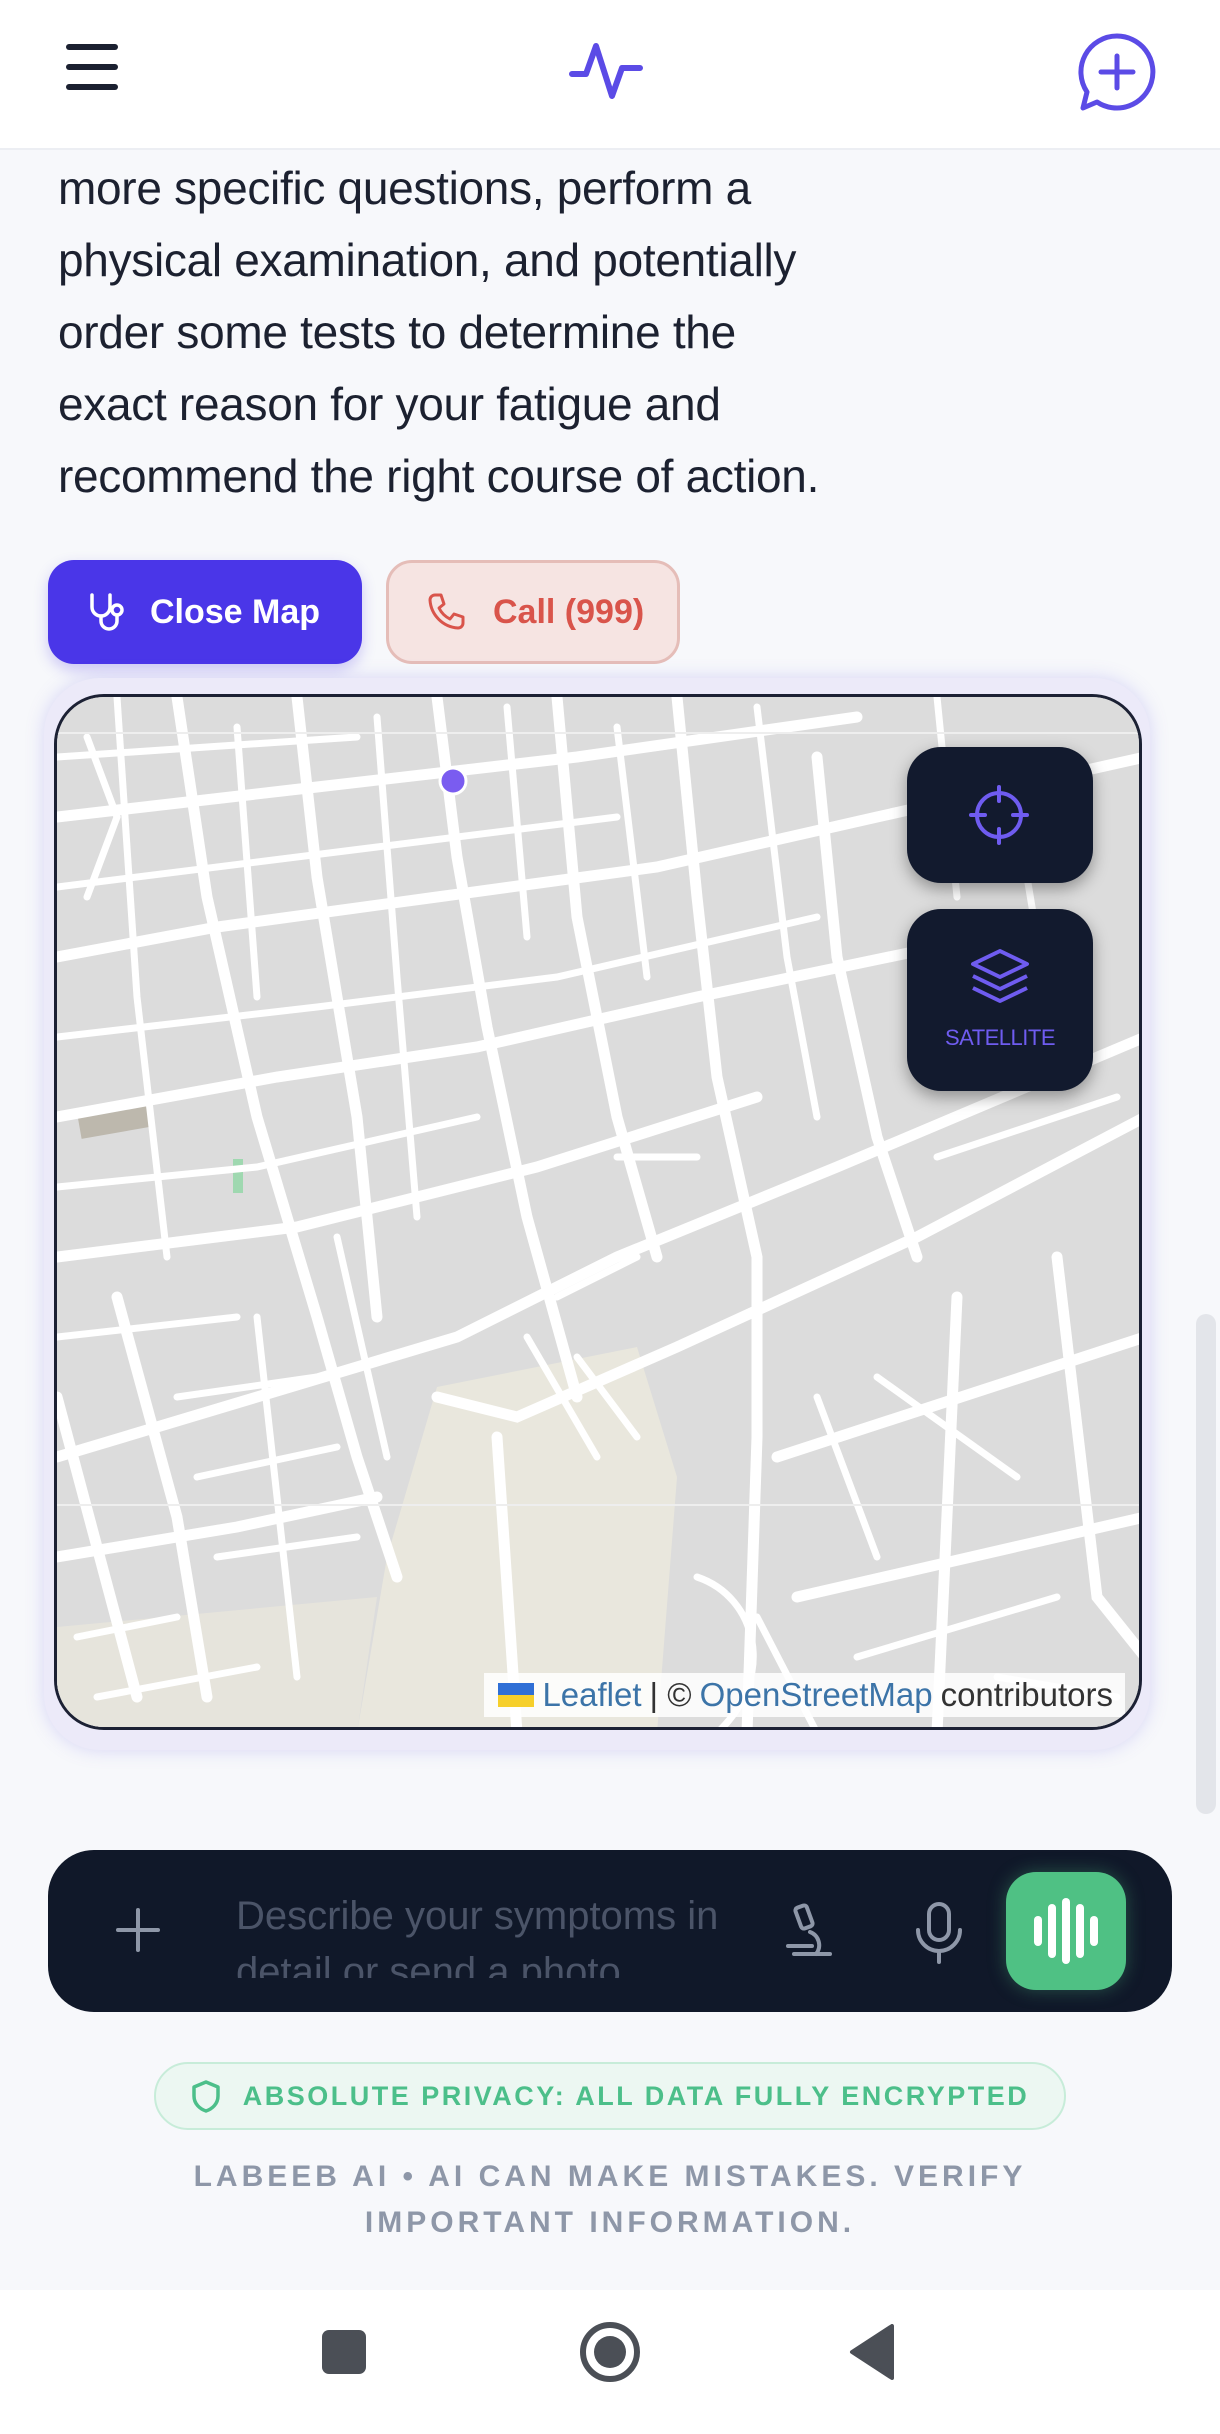 The image size is (1220, 2434). I want to click on layers-icon, so click(1000, 976).